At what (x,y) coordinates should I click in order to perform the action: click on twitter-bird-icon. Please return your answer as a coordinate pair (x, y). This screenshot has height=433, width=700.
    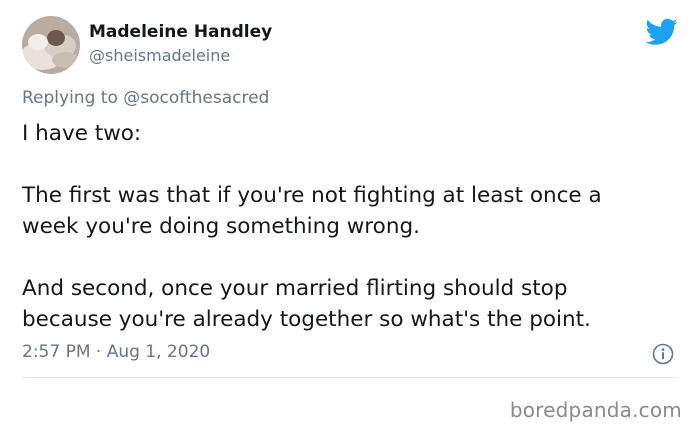
    Looking at the image, I should click on (662, 32).